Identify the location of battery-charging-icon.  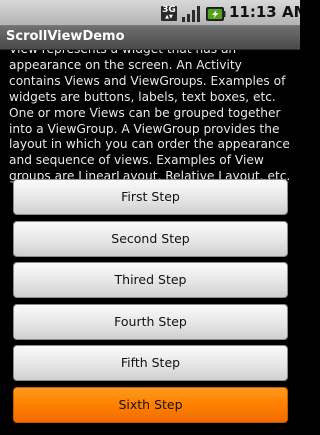
(216, 14).